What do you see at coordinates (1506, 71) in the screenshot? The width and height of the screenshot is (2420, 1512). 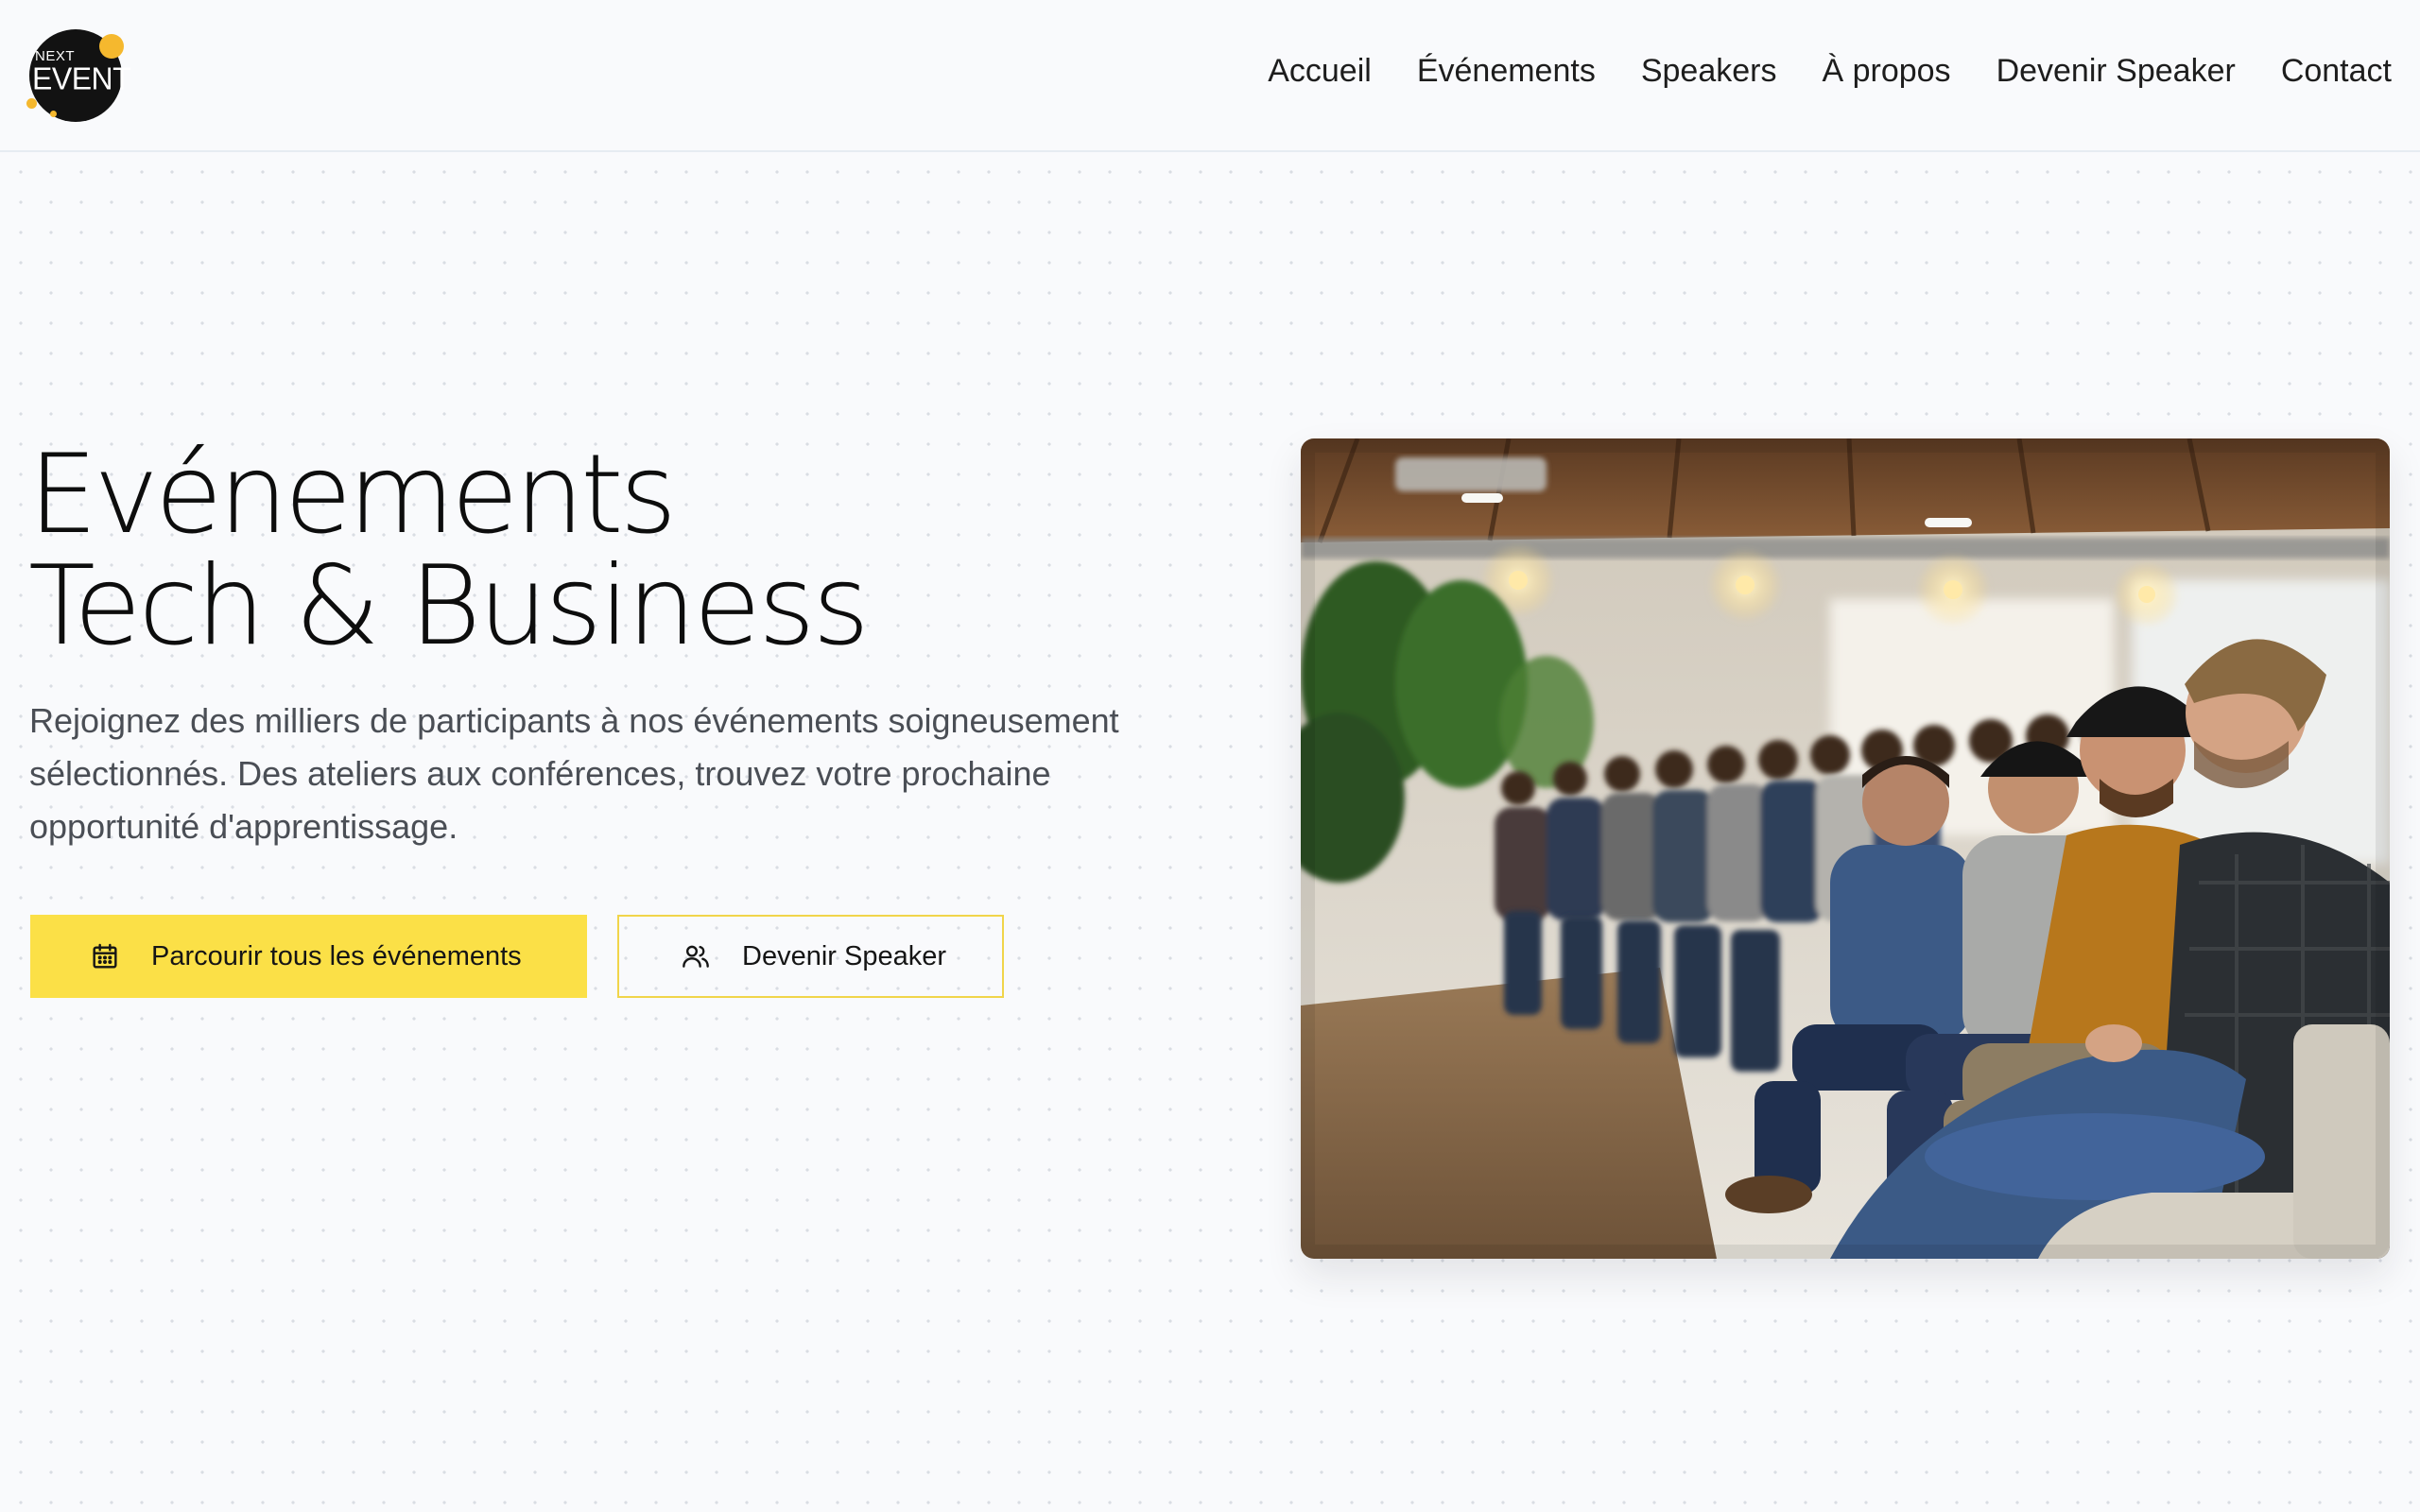 I see `nav-link-evenements: Événements` at bounding box center [1506, 71].